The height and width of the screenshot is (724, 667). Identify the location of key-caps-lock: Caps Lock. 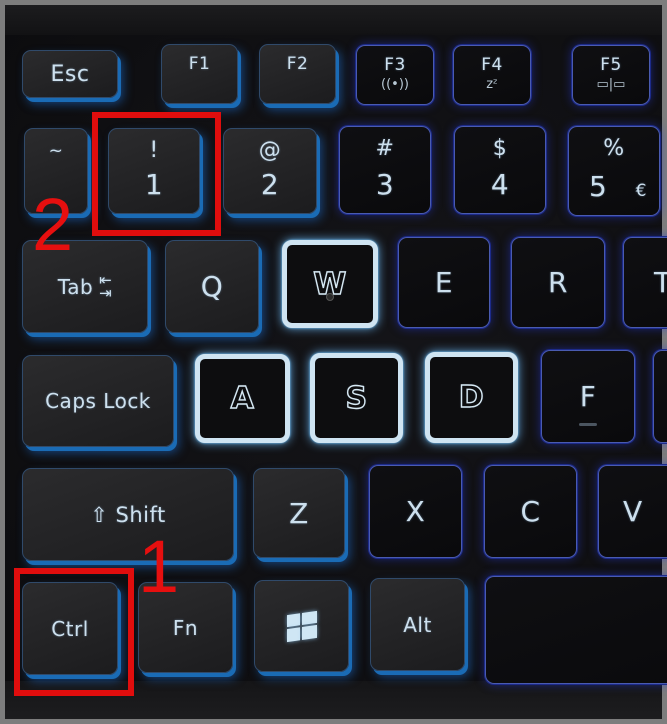
(98, 401).